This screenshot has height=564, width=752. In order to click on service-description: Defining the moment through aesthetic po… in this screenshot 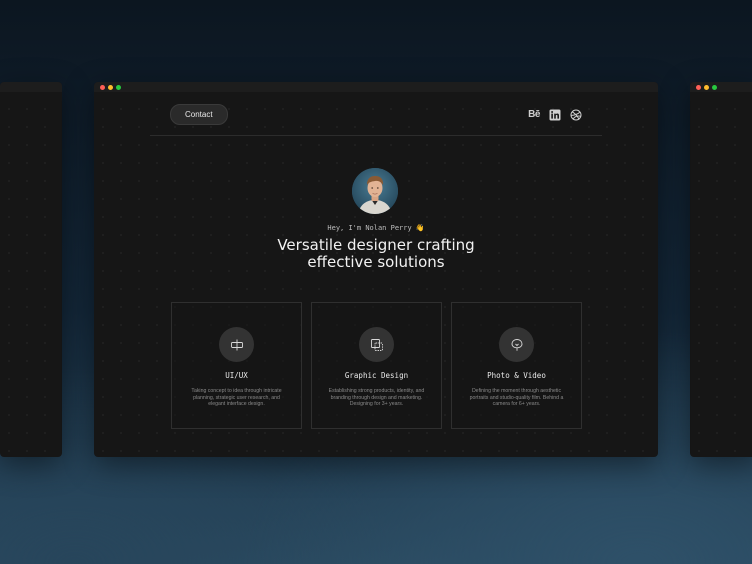, I will do `click(516, 398)`.